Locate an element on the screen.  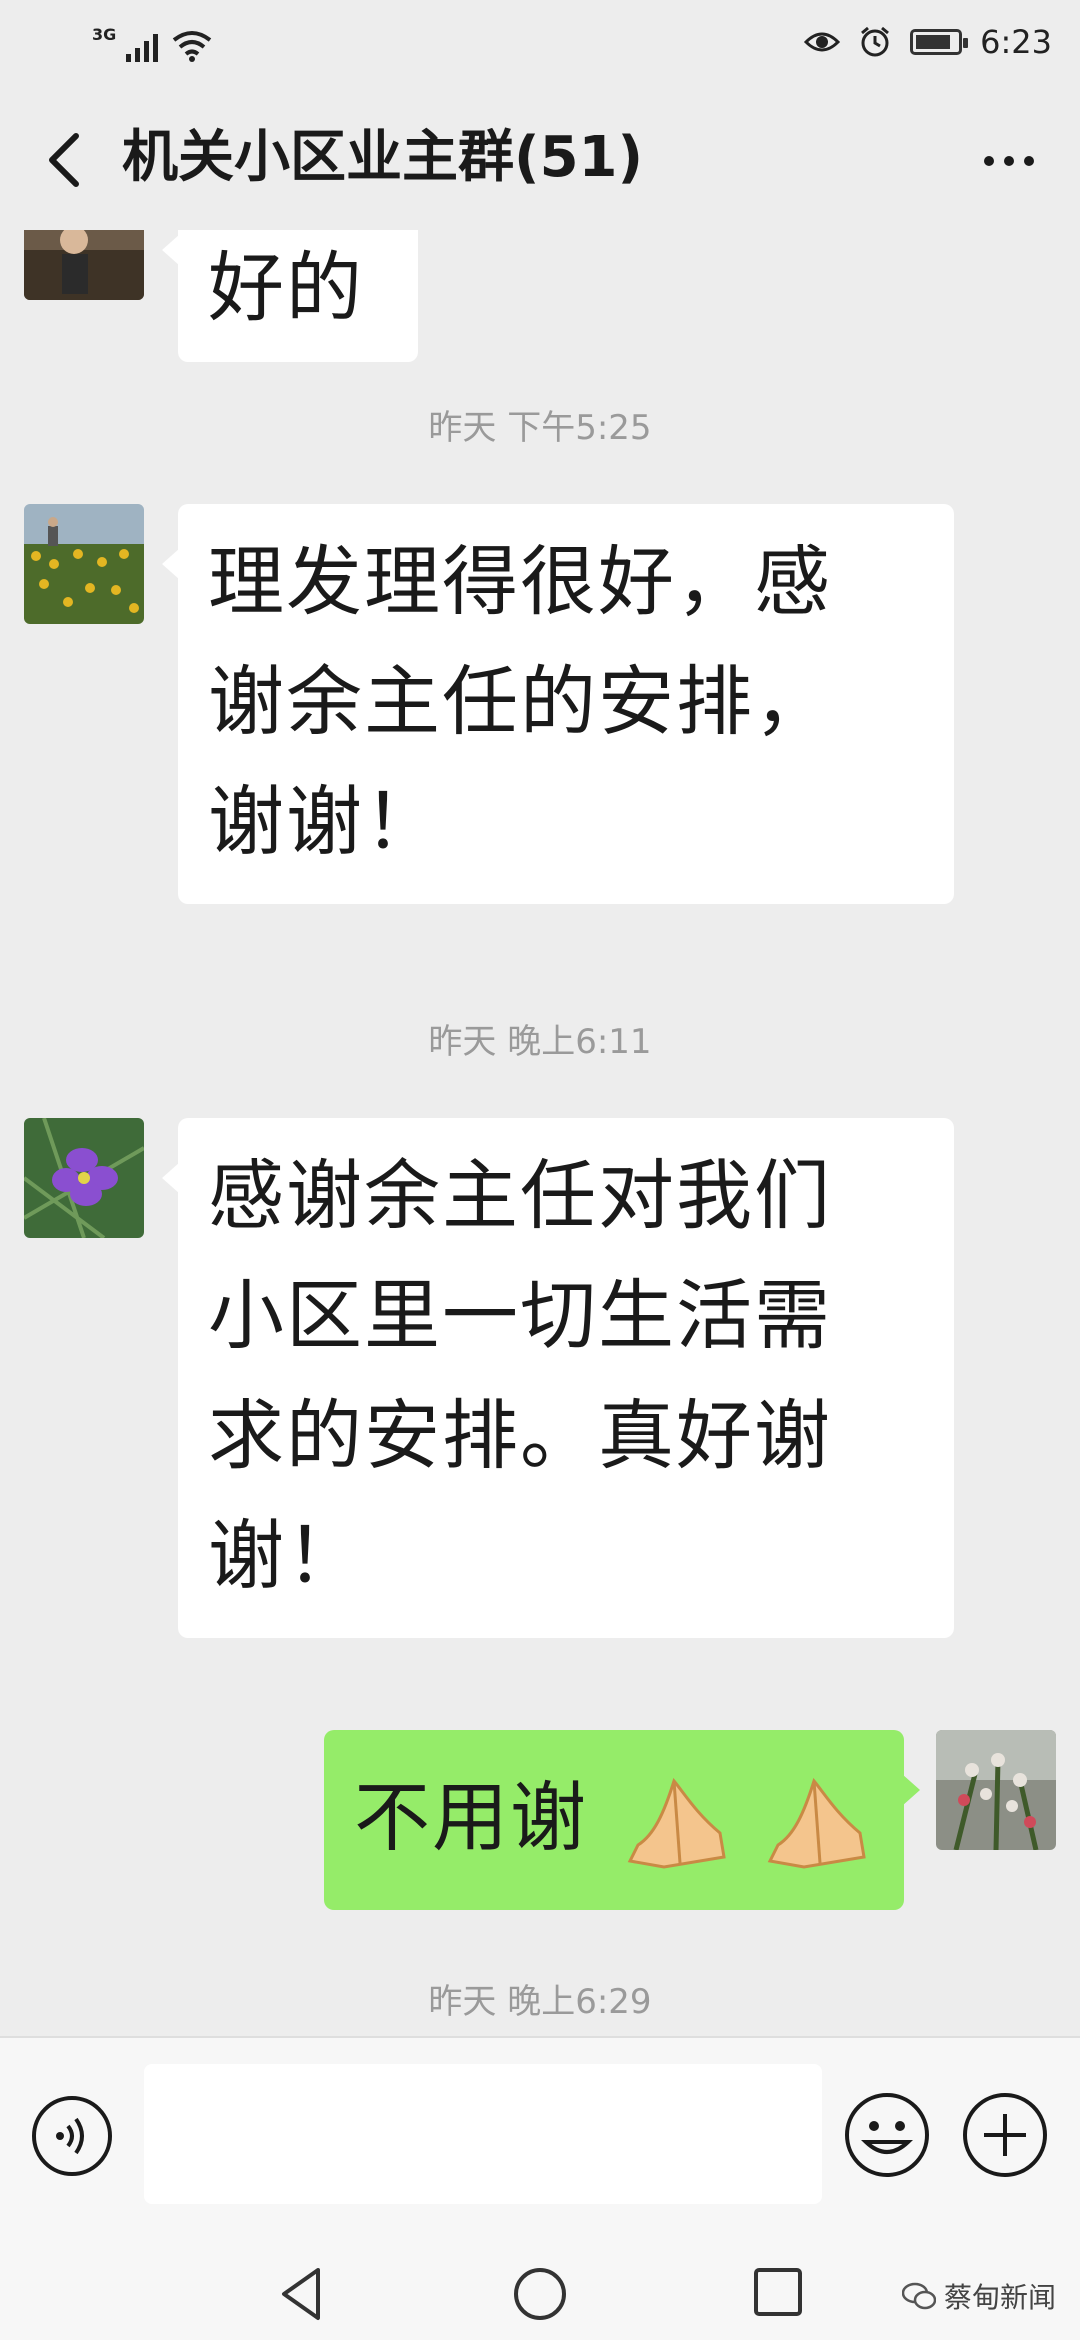
watermark: 蔡甸新闻 is located at coordinates (978, 2296).